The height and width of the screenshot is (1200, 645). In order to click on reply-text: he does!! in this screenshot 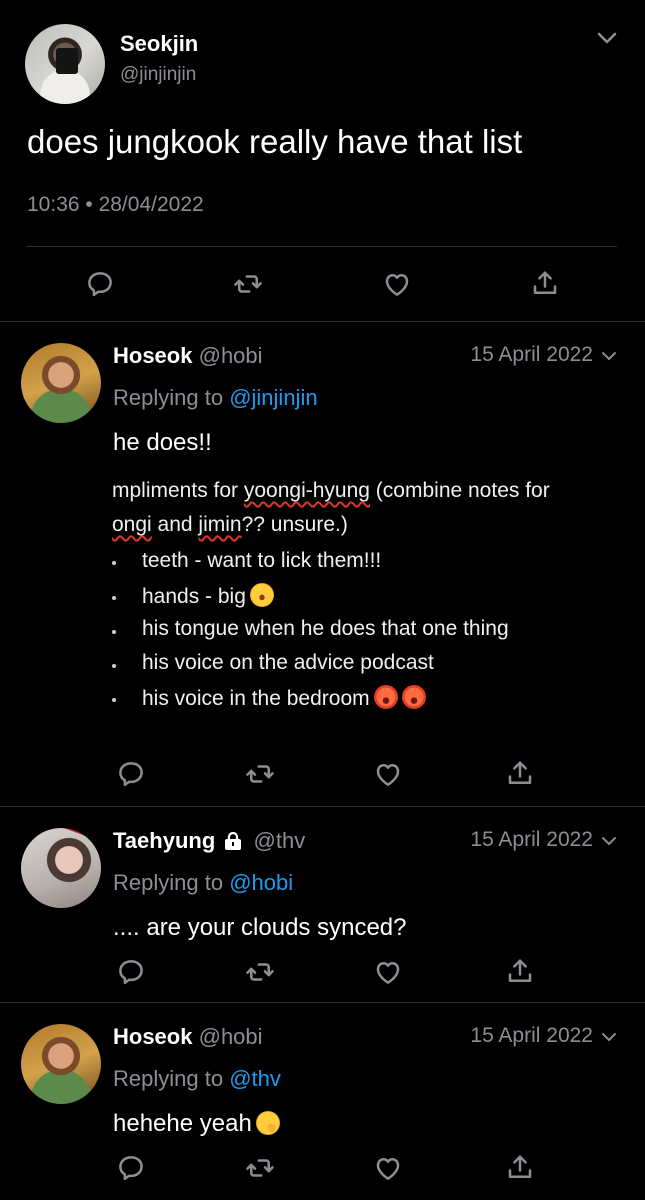, I will do `click(162, 442)`.